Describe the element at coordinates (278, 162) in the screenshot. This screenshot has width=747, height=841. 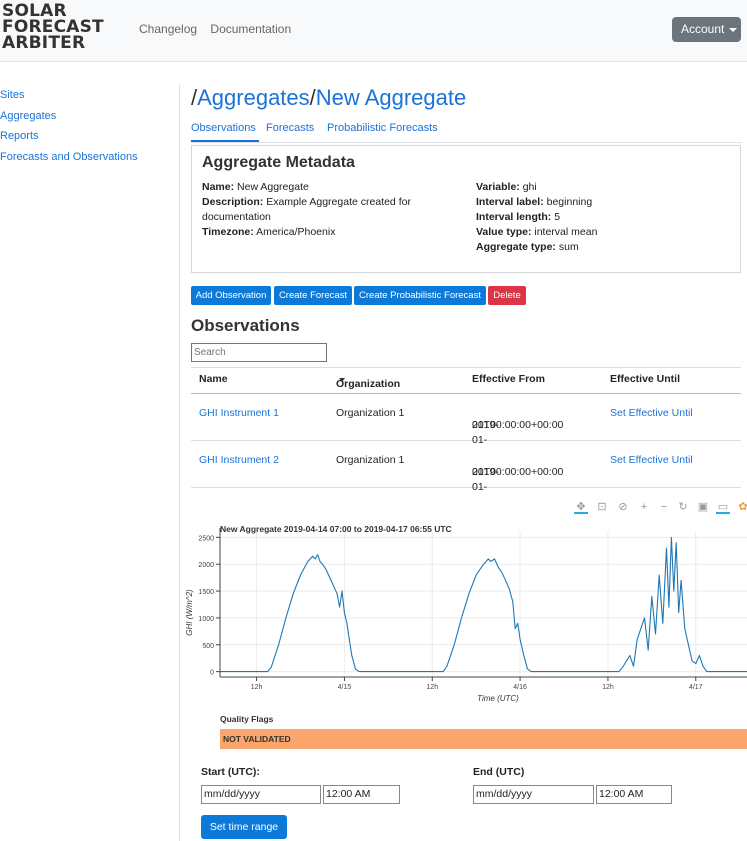
I see `metadata-heading: Aggregate Metadata` at that location.